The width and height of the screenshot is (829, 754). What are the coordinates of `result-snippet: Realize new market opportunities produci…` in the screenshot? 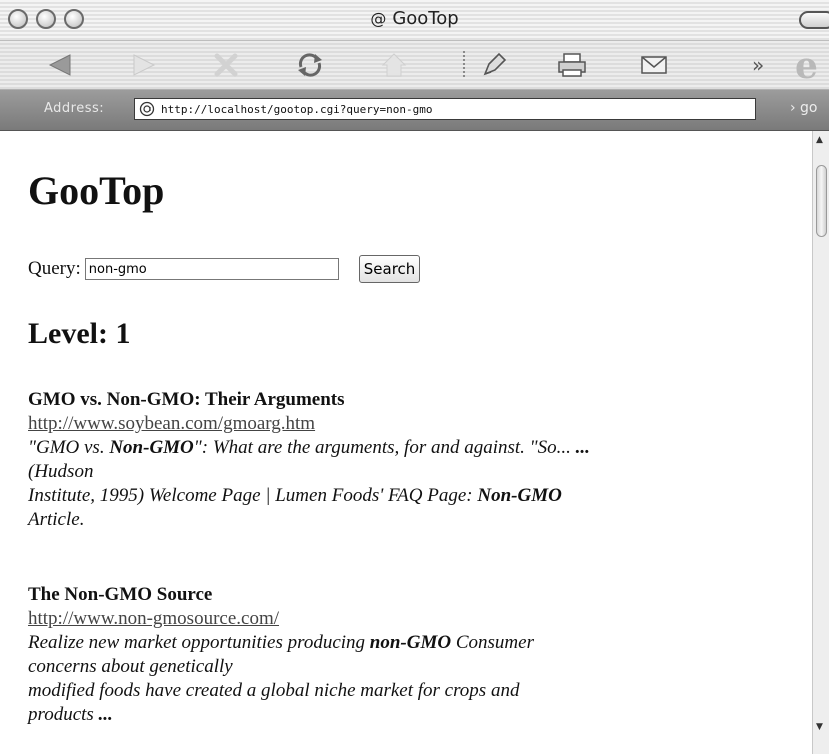 It's located at (413, 679).